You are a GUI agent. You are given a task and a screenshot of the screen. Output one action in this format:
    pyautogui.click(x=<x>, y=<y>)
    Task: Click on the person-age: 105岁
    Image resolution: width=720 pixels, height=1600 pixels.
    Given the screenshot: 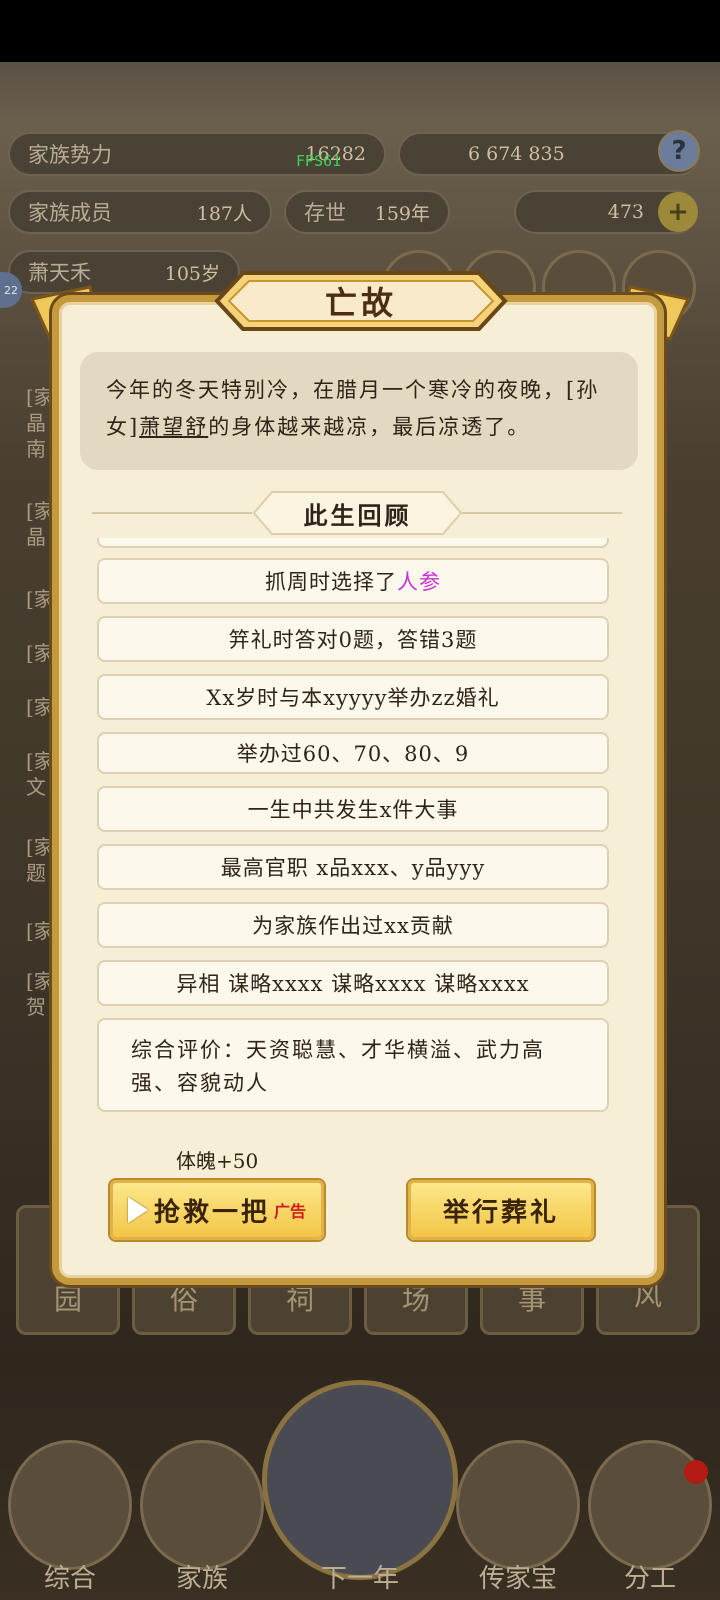 What is the action you would take?
    pyautogui.click(x=192, y=273)
    